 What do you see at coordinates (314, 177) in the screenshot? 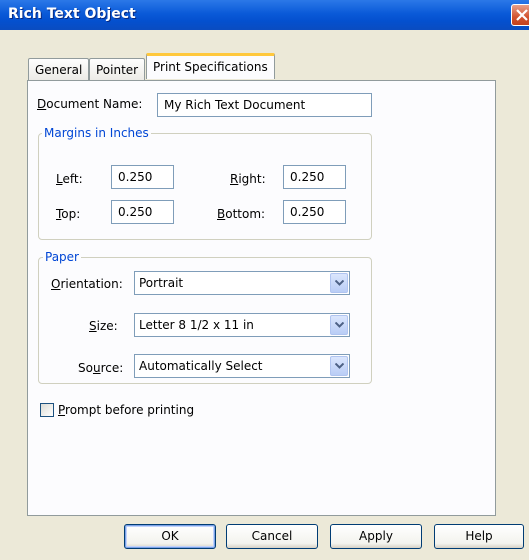
I see `right-margin-input: 0.250` at bounding box center [314, 177].